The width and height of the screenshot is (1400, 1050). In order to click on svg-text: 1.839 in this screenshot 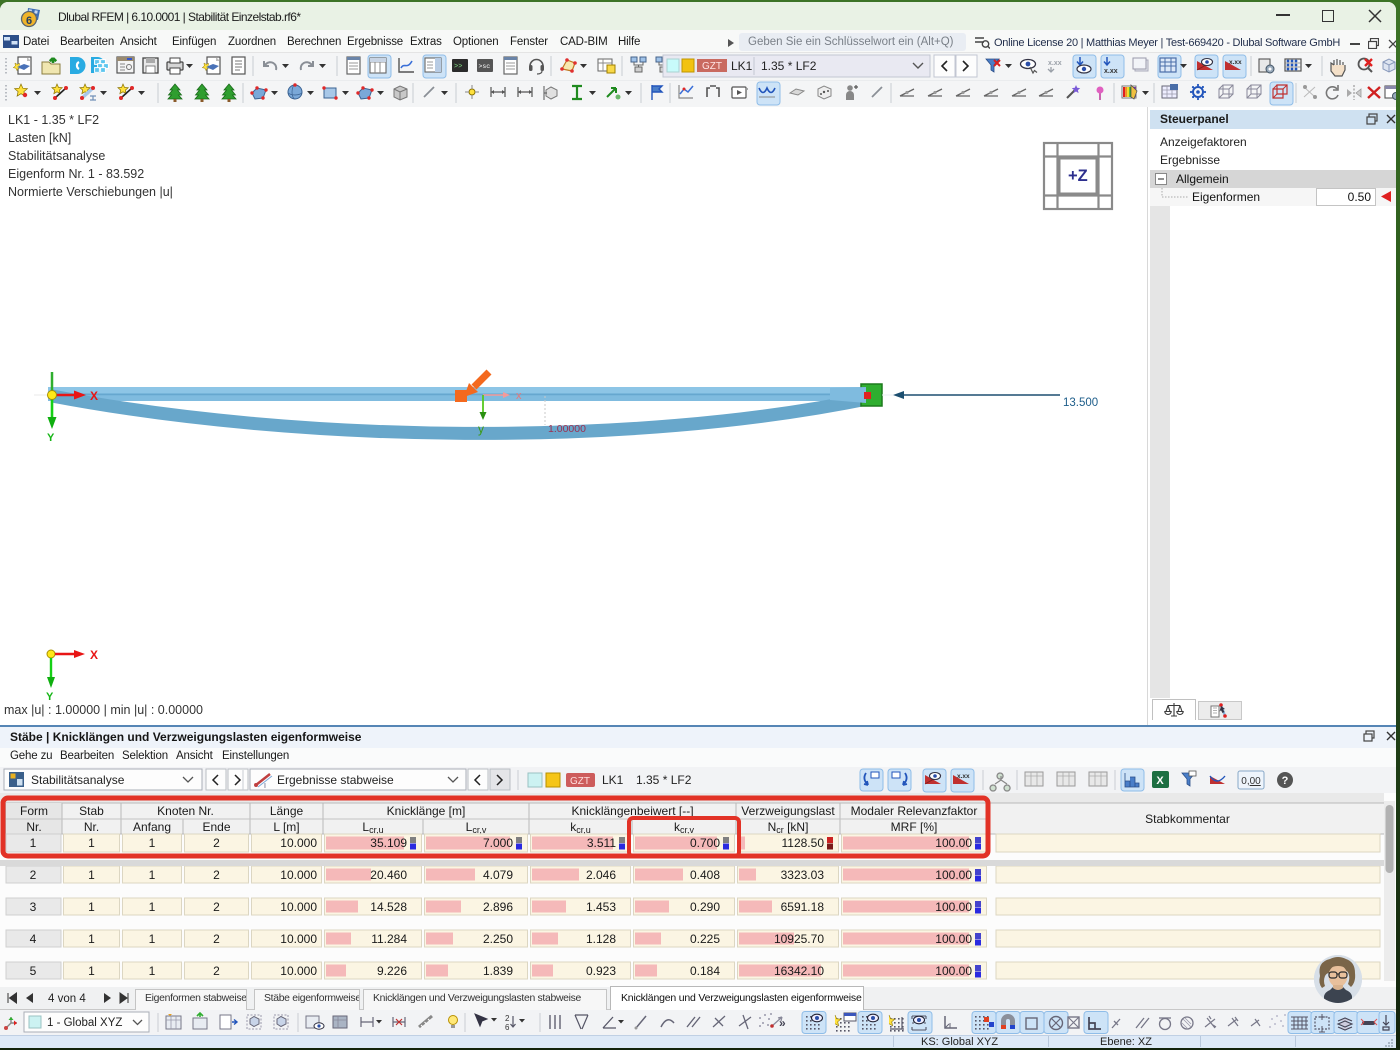, I will do `click(498, 971)`.